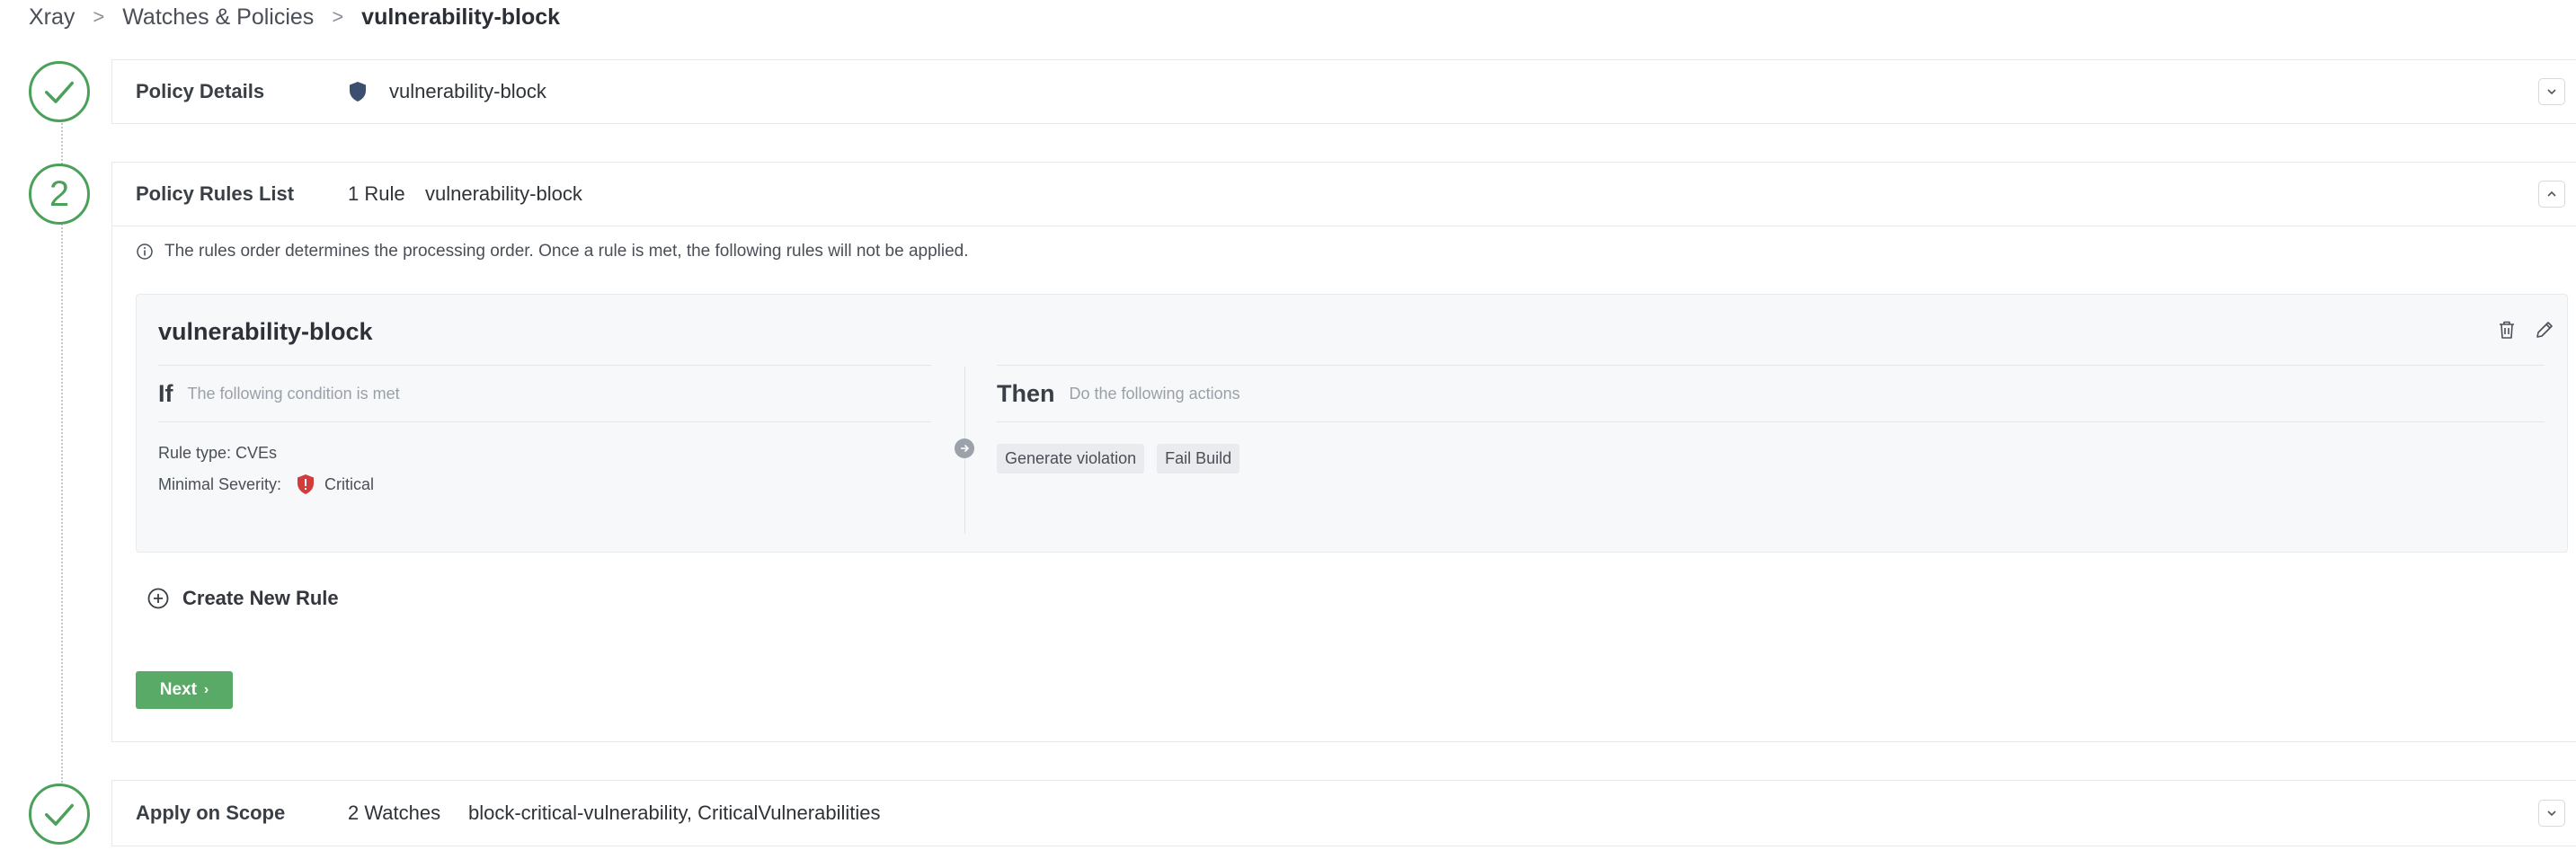 The width and height of the screenshot is (2576, 859). What do you see at coordinates (349, 483) in the screenshot?
I see `minimal-severity-value: Critical` at bounding box center [349, 483].